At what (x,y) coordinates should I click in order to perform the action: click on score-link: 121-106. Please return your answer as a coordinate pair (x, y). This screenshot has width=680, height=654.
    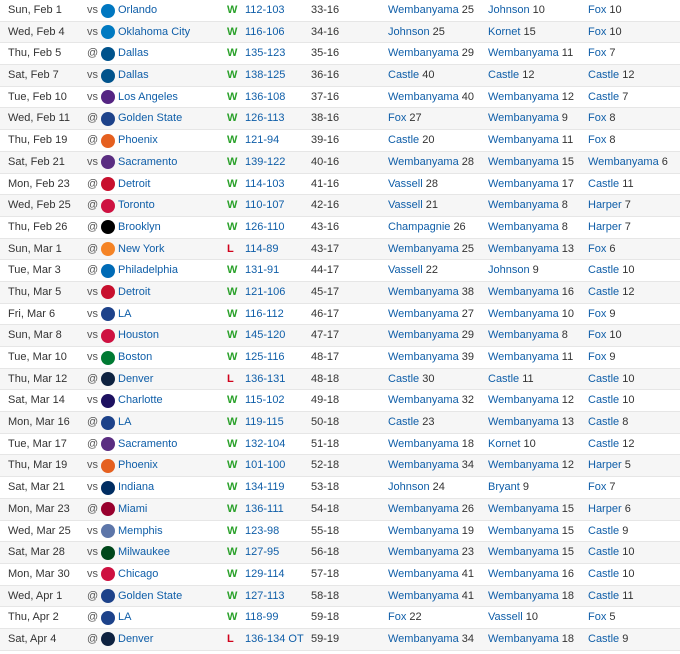
    Looking at the image, I should click on (280, 292).